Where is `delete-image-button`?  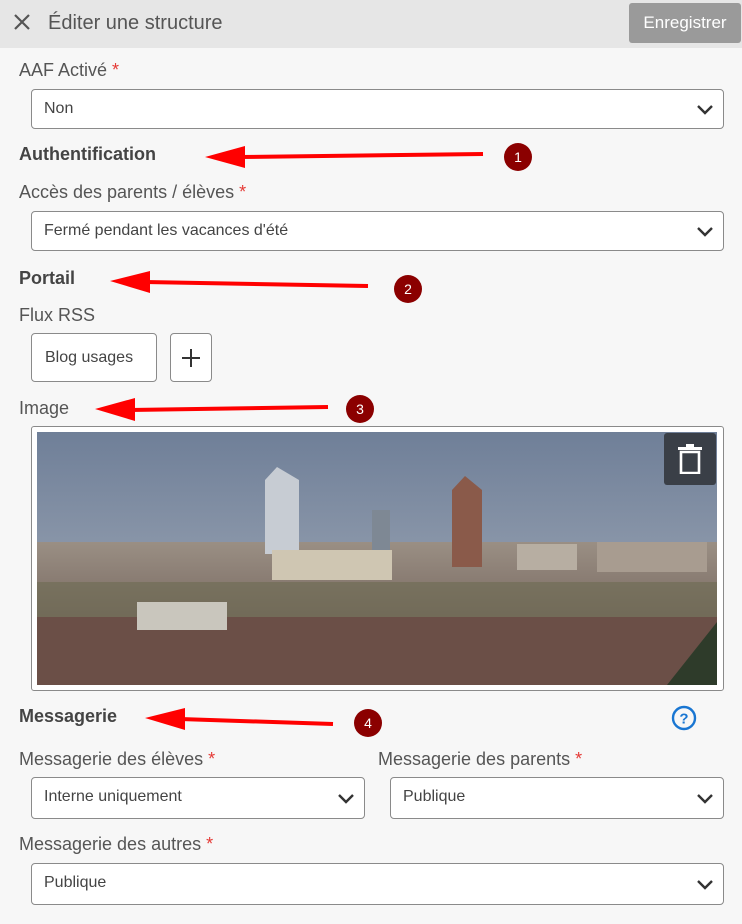
delete-image-button is located at coordinates (690, 459).